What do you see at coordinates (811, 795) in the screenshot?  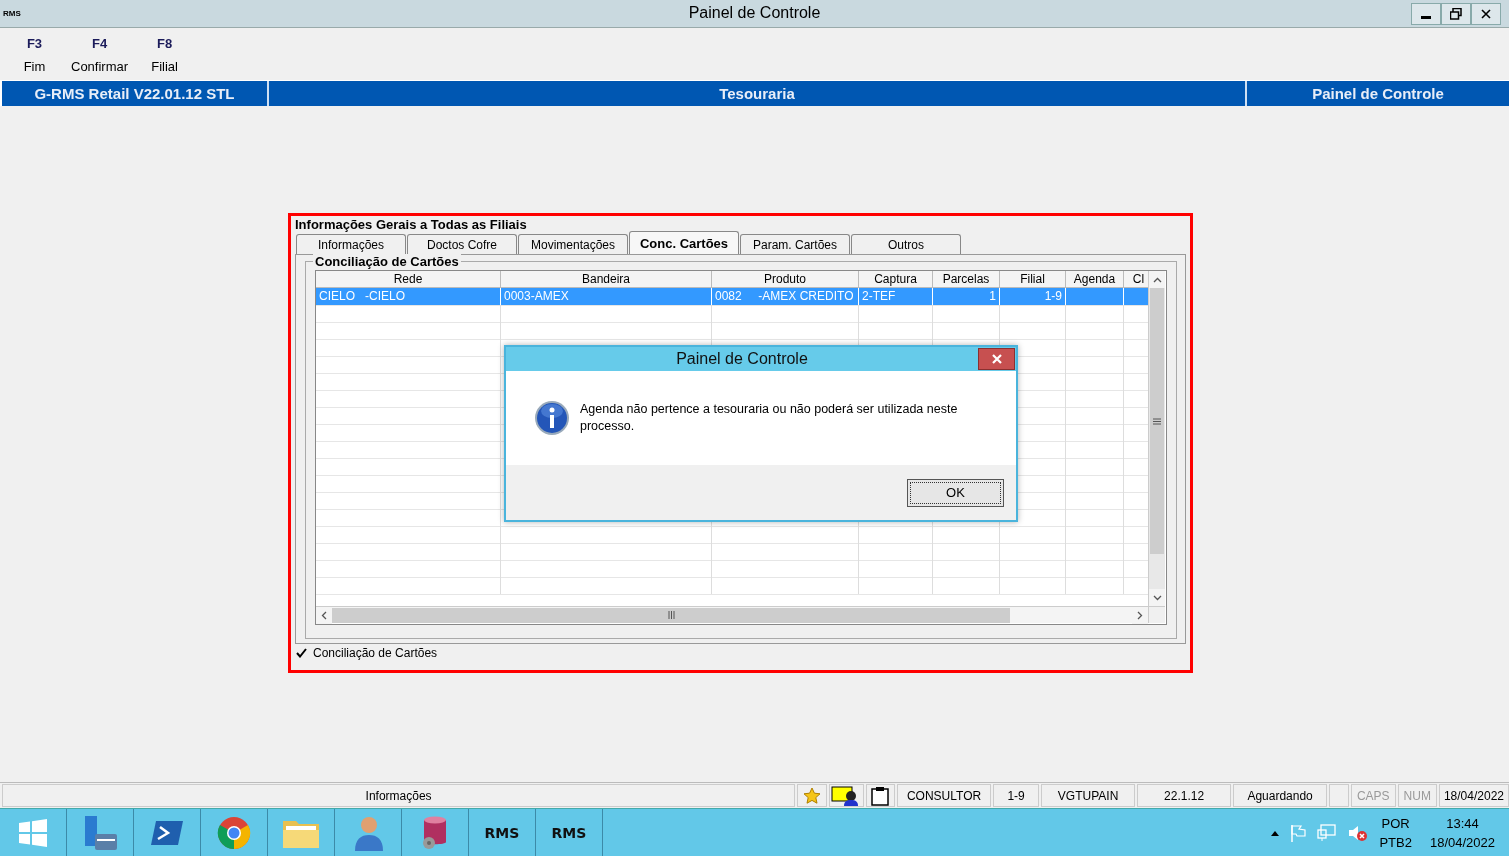 I see `star-icon` at bounding box center [811, 795].